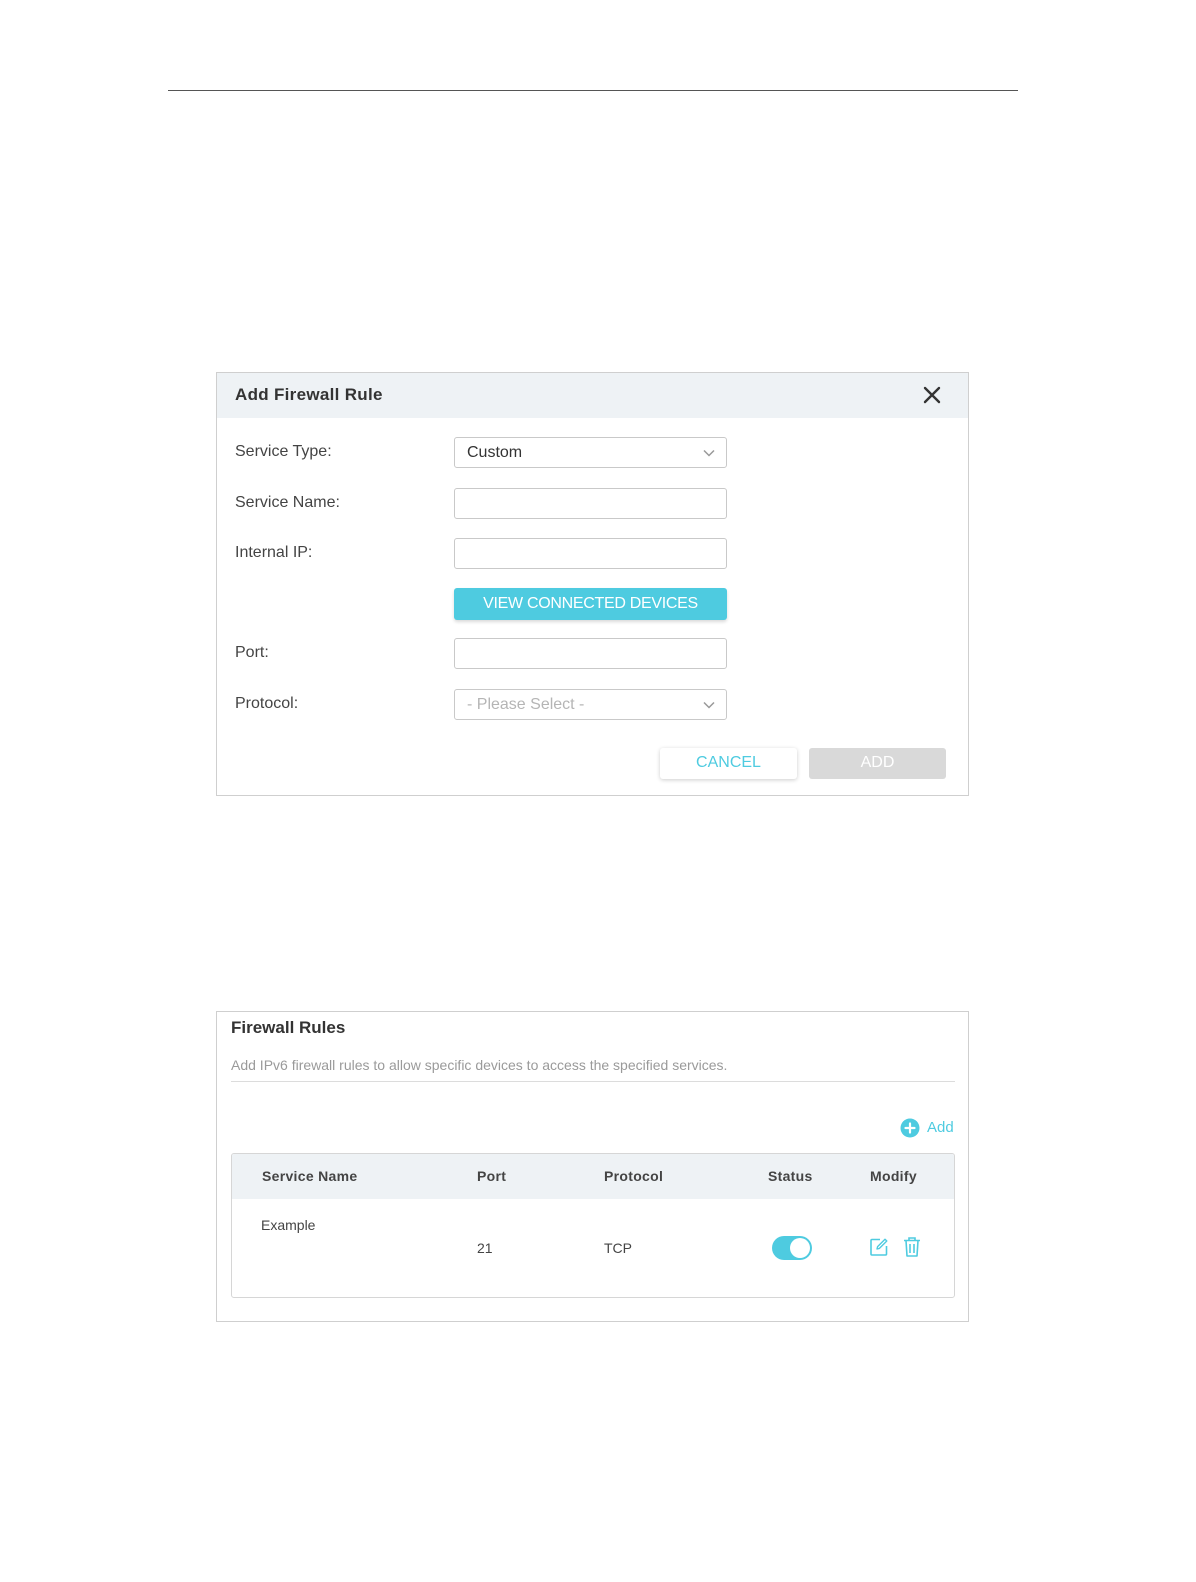 The image size is (1196, 1582). I want to click on status-toggle, so click(792, 1248).